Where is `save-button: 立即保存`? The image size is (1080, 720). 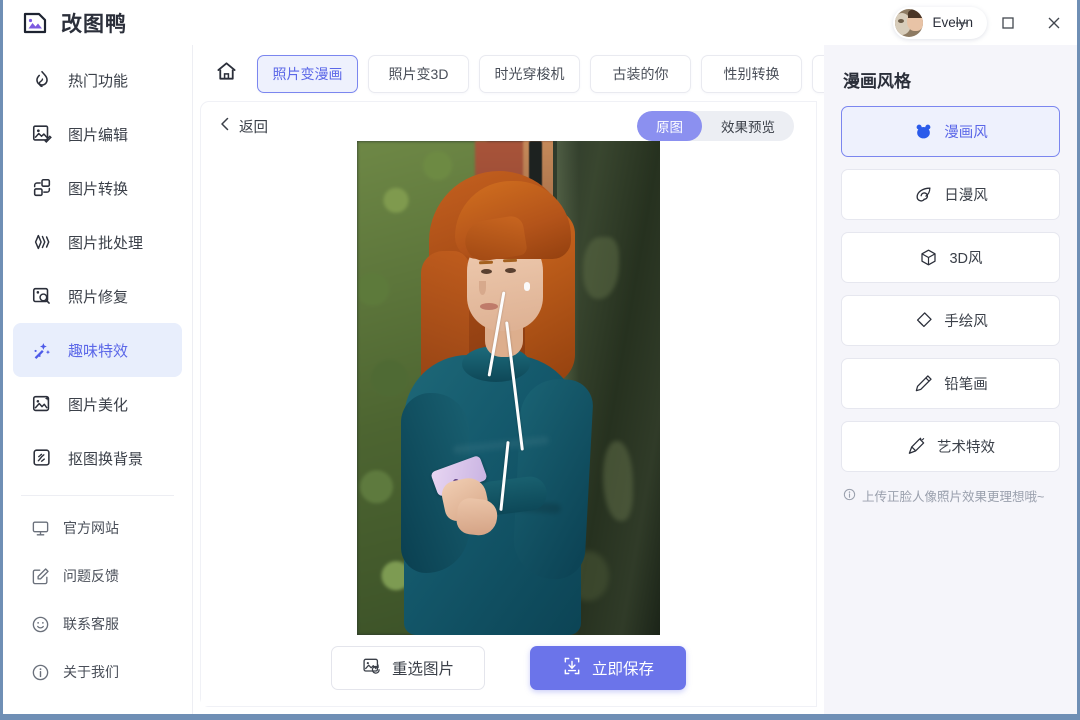 save-button: 立即保存 is located at coordinates (608, 668).